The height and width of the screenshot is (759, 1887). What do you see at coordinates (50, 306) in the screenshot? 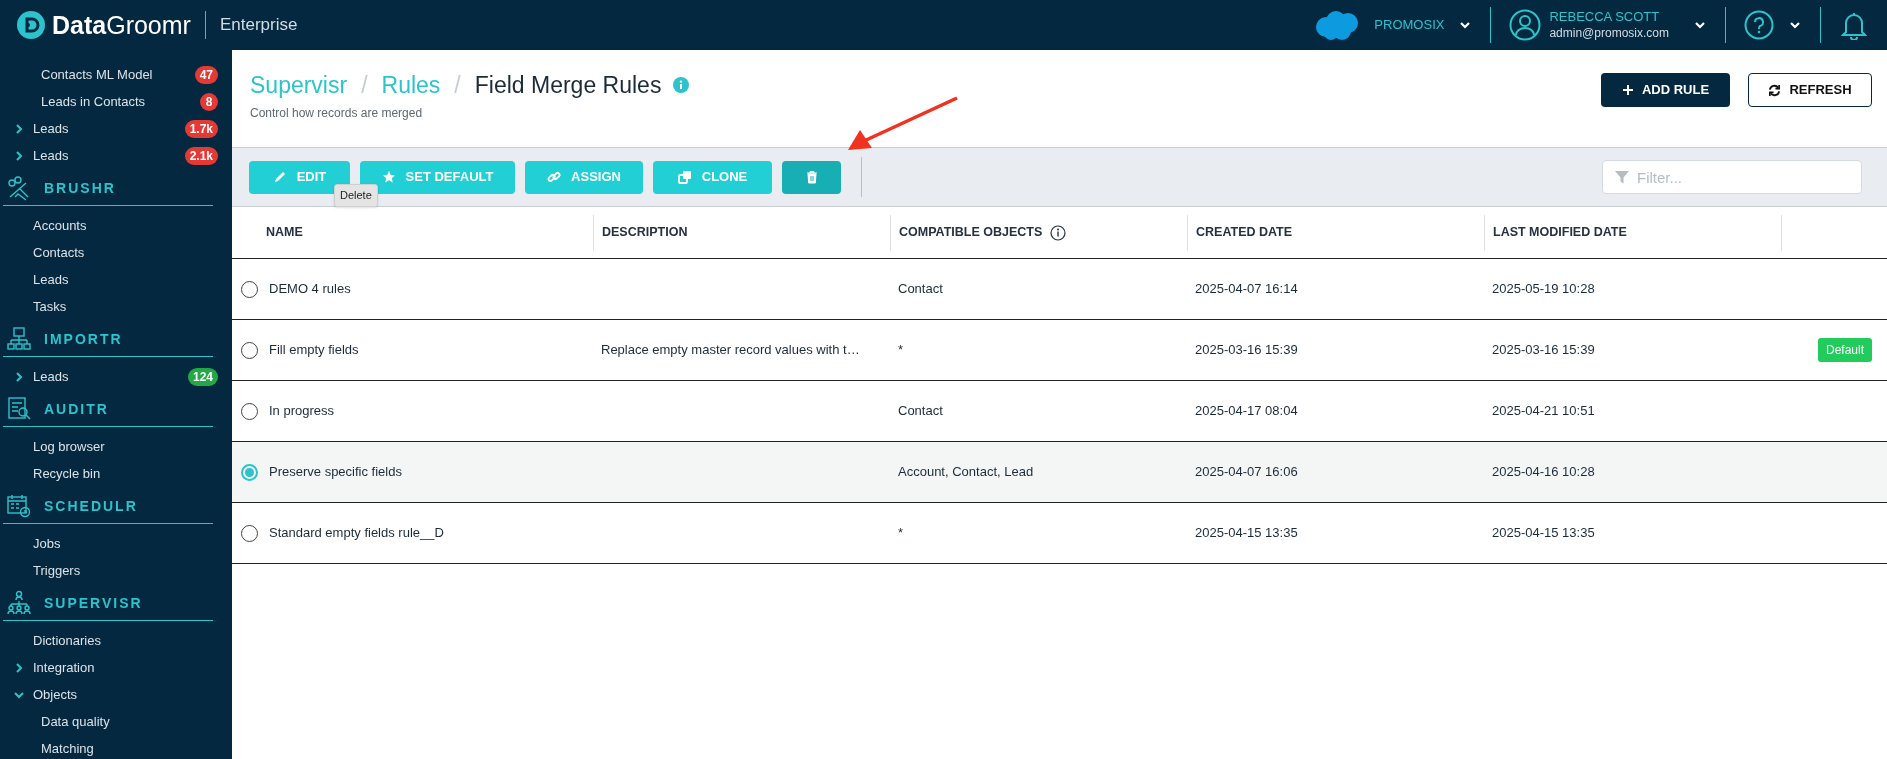
I see `sidebar-item: Tasks` at bounding box center [50, 306].